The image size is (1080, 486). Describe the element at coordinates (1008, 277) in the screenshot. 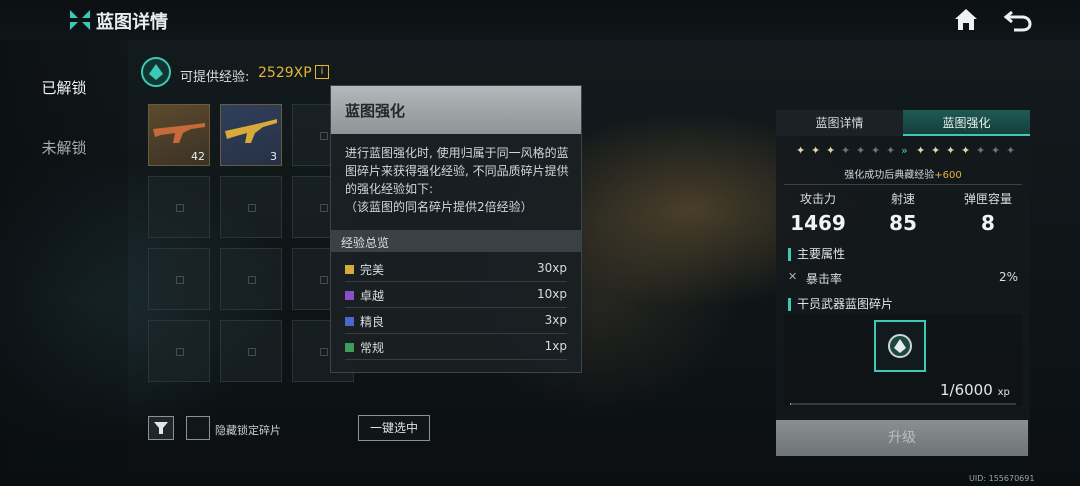

I see `crit-value: 2%` at that location.